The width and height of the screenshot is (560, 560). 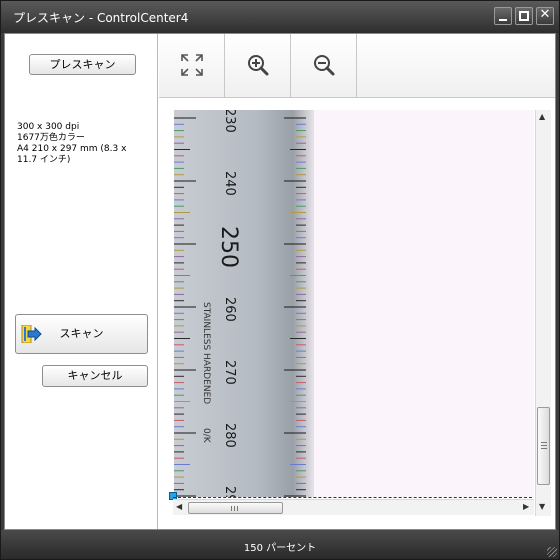 I want to click on fit-to-window-icon, so click(x=192, y=65).